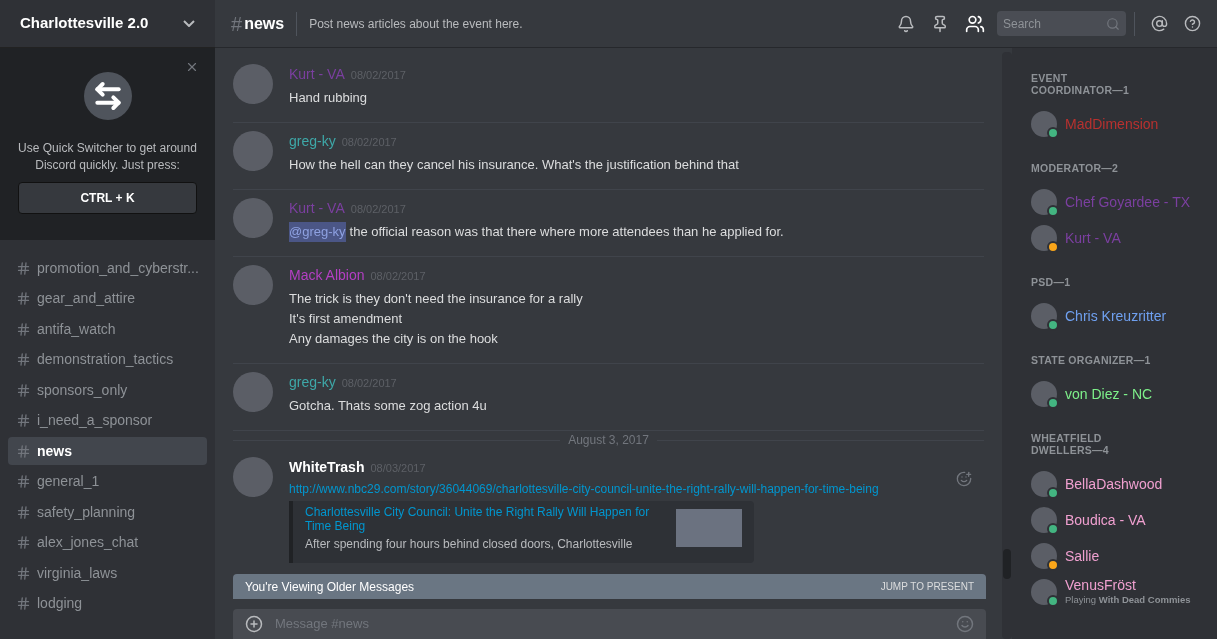 The height and width of the screenshot is (639, 1217). What do you see at coordinates (107, 198) in the screenshot?
I see `shortcut-button: CTRL + K` at bounding box center [107, 198].